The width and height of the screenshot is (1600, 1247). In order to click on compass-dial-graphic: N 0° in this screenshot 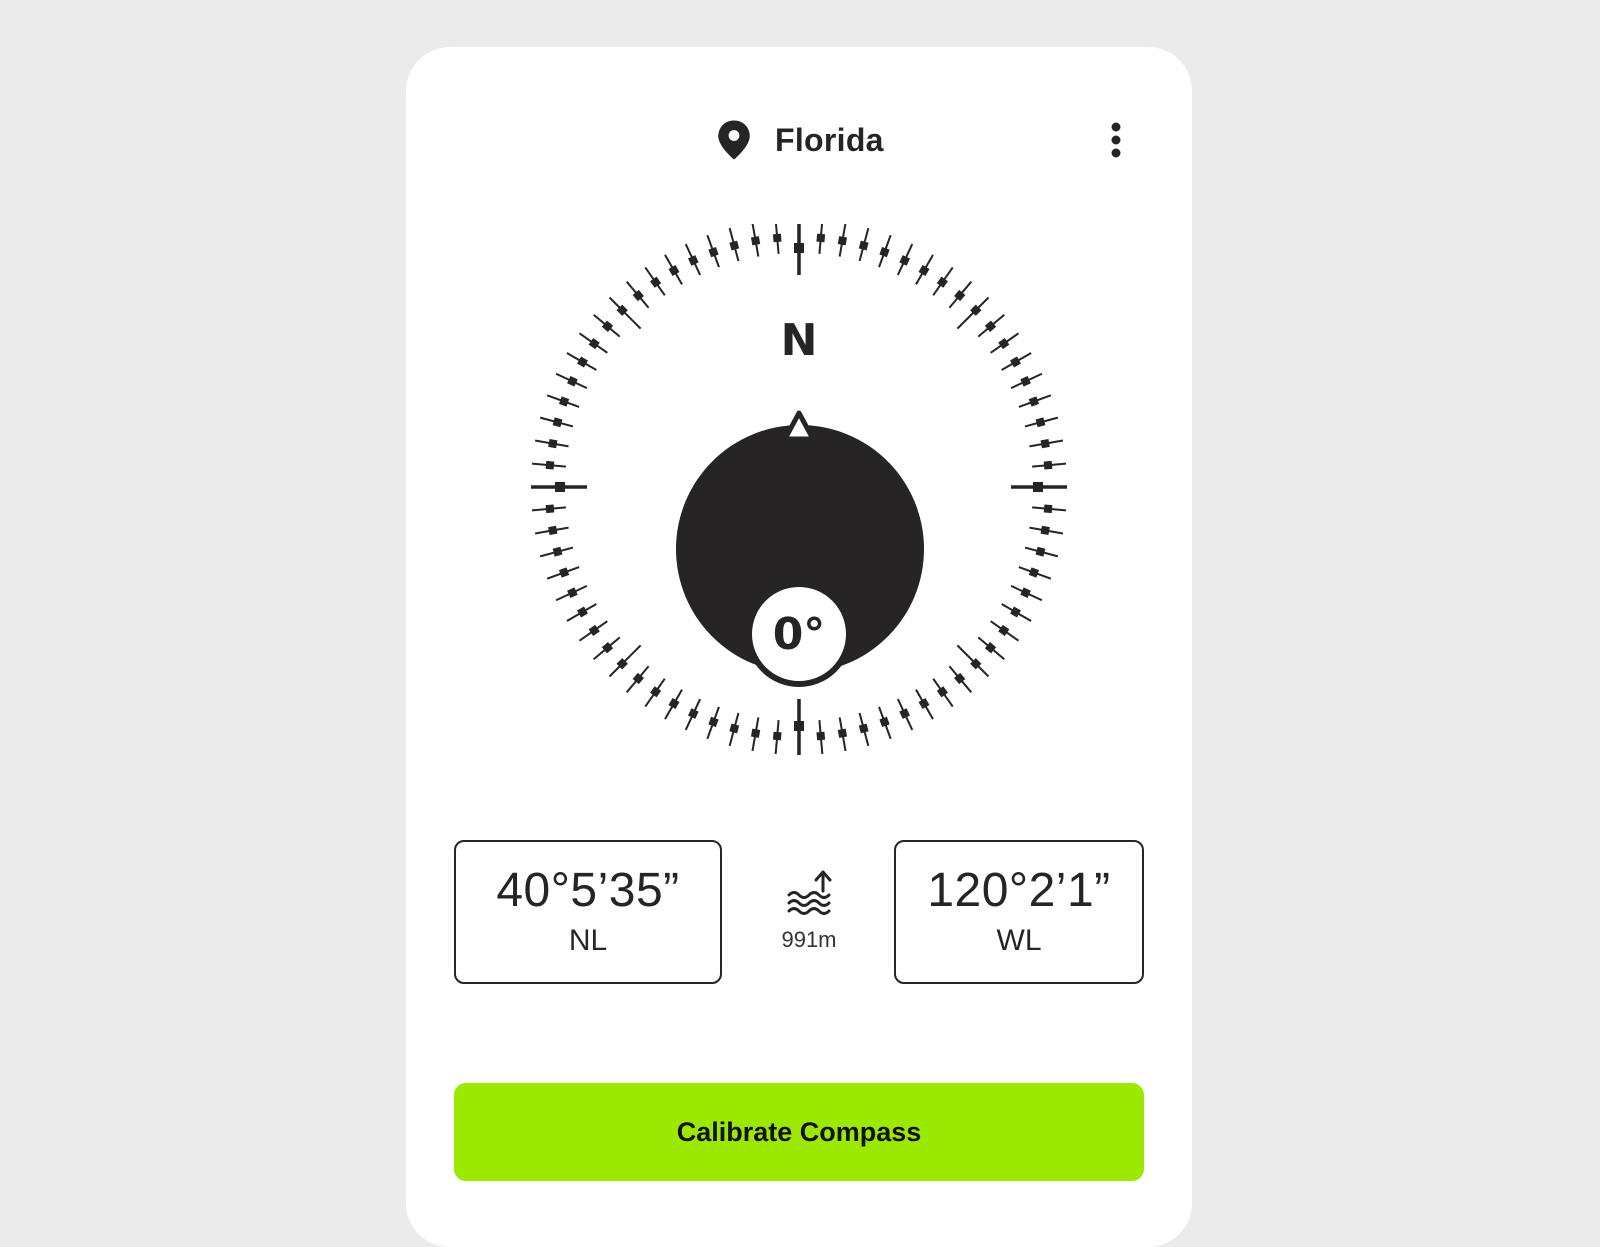, I will do `click(799, 489)`.